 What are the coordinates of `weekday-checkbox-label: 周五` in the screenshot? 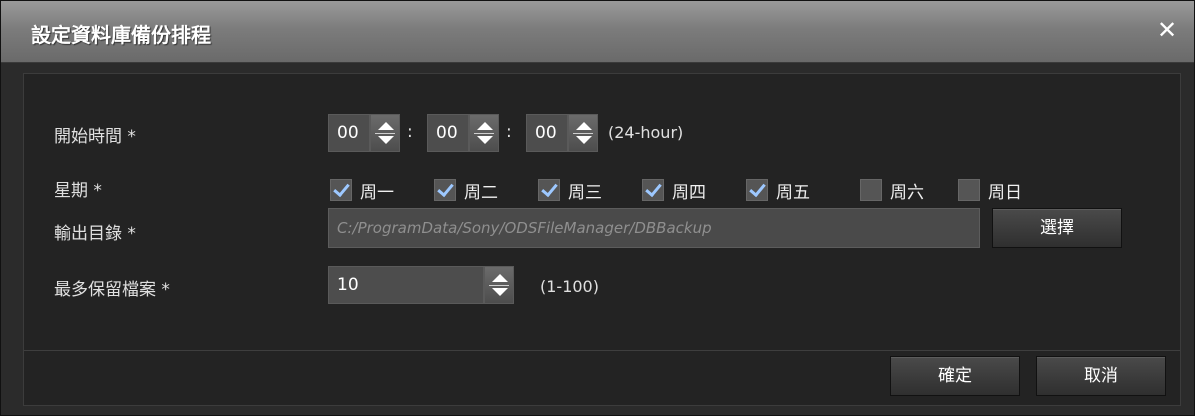 It's located at (793, 192).